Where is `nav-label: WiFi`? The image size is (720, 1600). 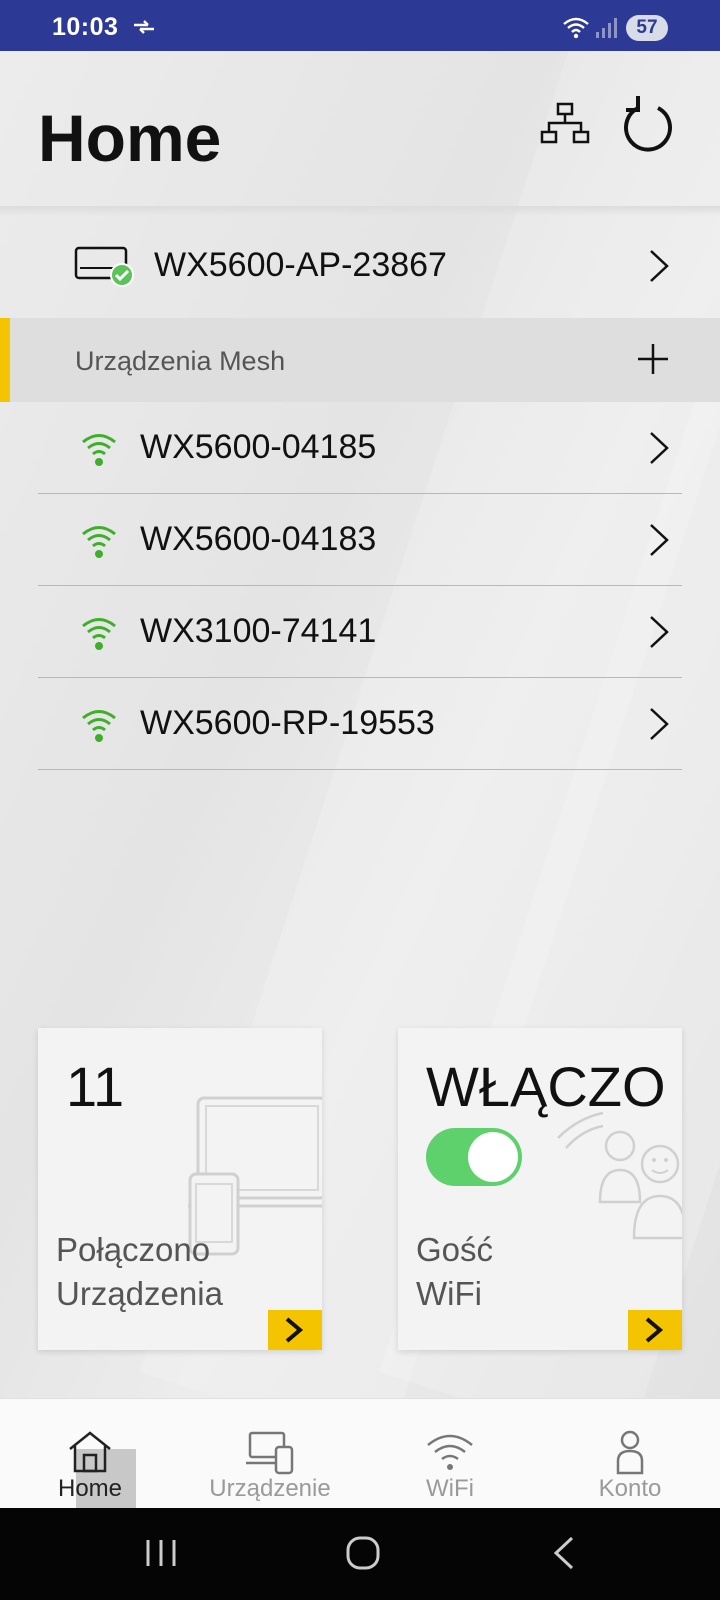 nav-label: WiFi is located at coordinates (450, 1488).